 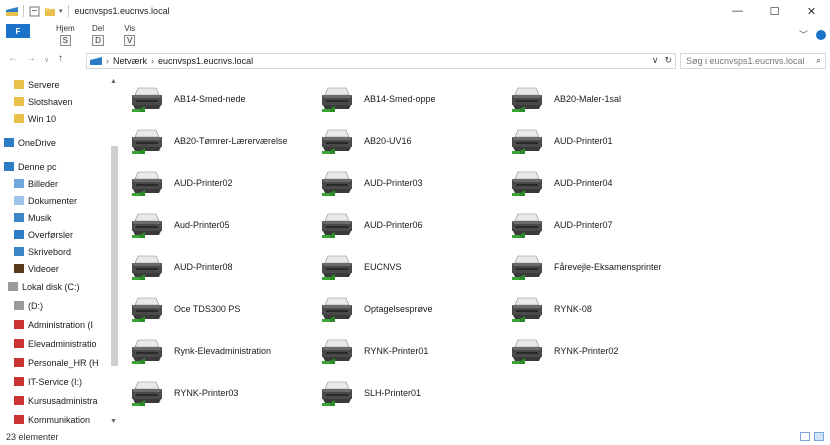 I want to click on scroll-down-icon: ▼, so click(x=113, y=421).